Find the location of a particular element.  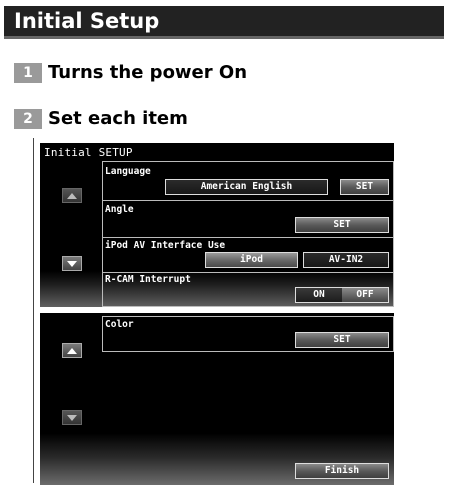

color-label: Color is located at coordinates (119, 324).